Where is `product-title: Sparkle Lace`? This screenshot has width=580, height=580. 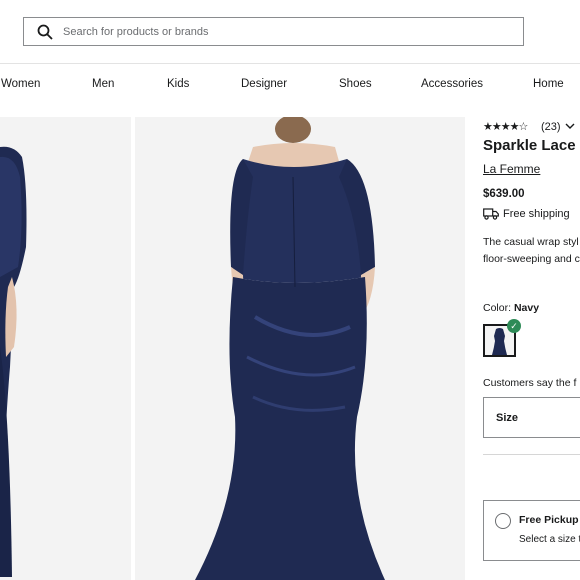
product-title: Sparkle Lace is located at coordinates (529, 145).